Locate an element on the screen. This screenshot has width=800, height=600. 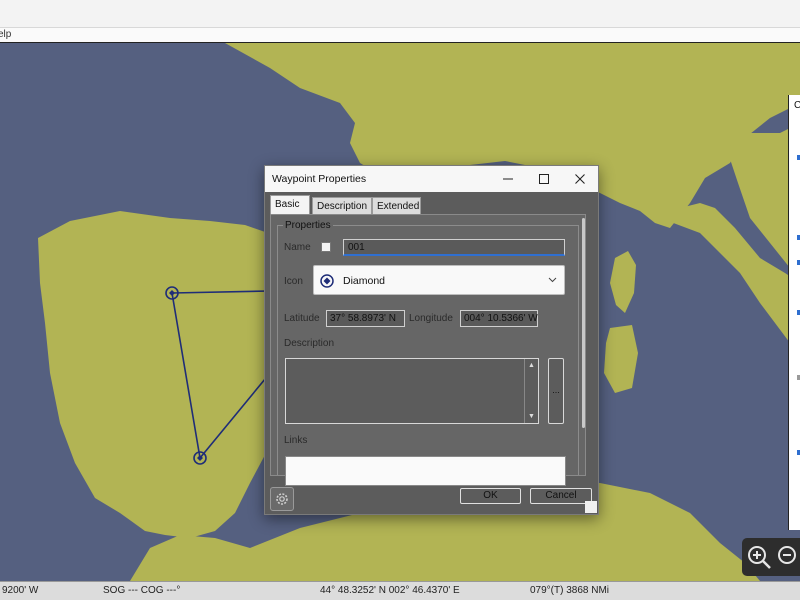
properties-group-title: Properties is located at coordinates (308, 225).